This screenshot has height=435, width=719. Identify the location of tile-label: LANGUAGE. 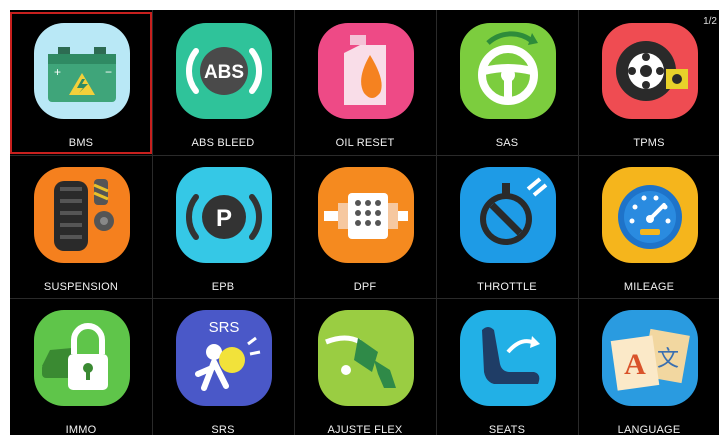
(649, 429).